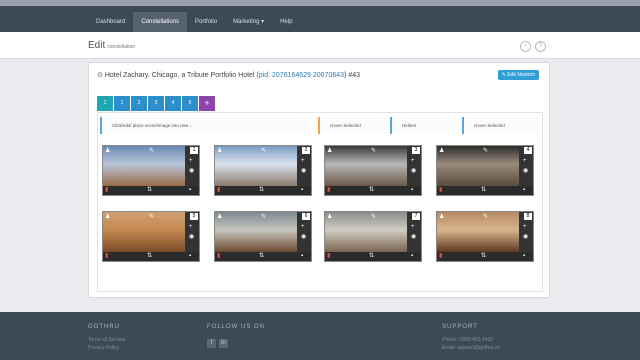 The height and width of the screenshot is (360, 640). Describe the element at coordinates (156, 103) in the screenshot. I see `tab-3: 3` at that location.